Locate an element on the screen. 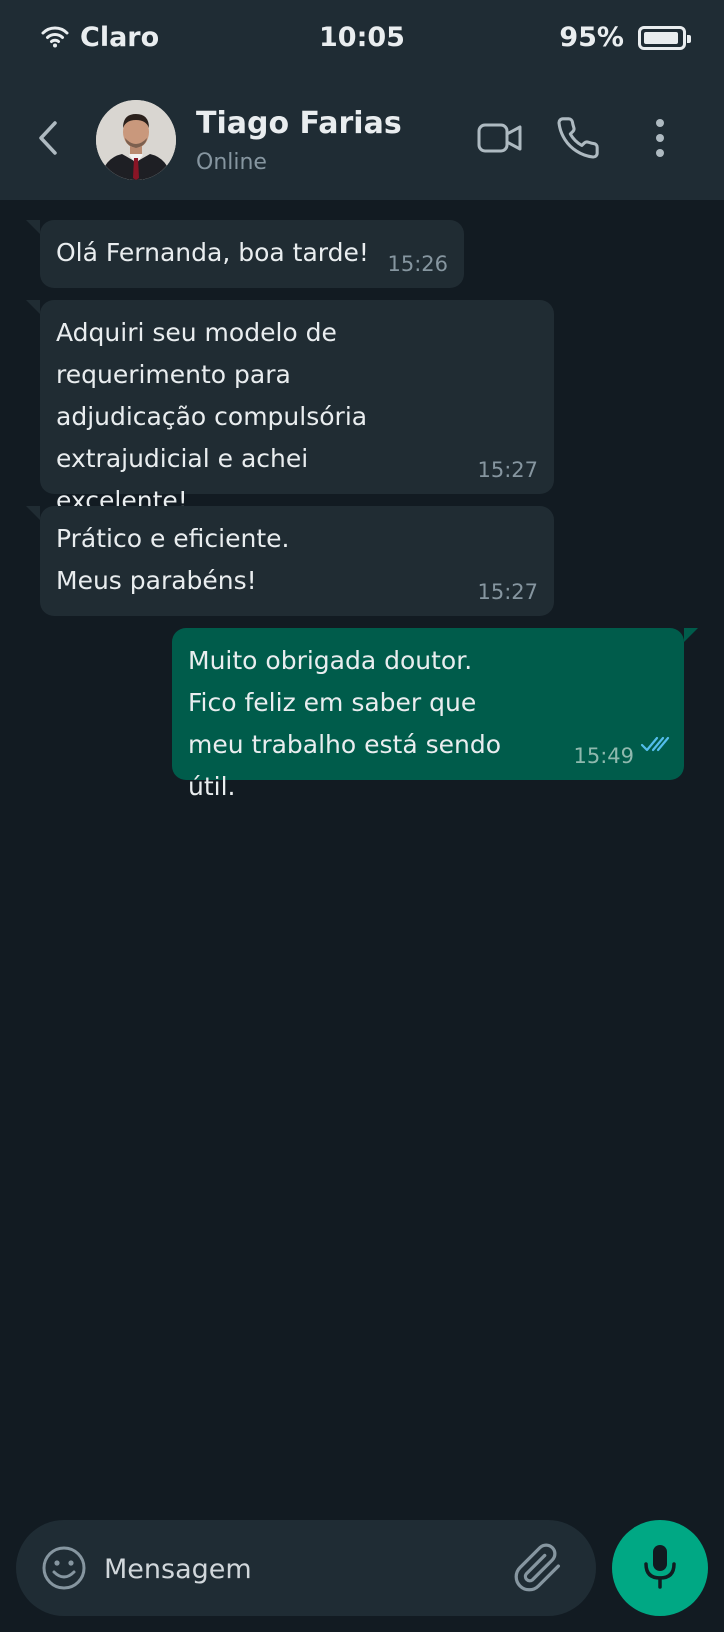  status-right: 95% is located at coordinates (625, 37).